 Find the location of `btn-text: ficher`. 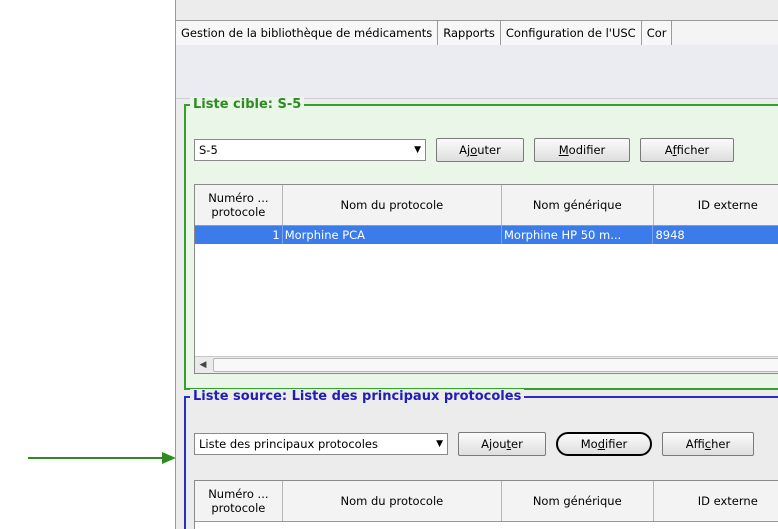

btn-text: ficher is located at coordinates (693, 150).